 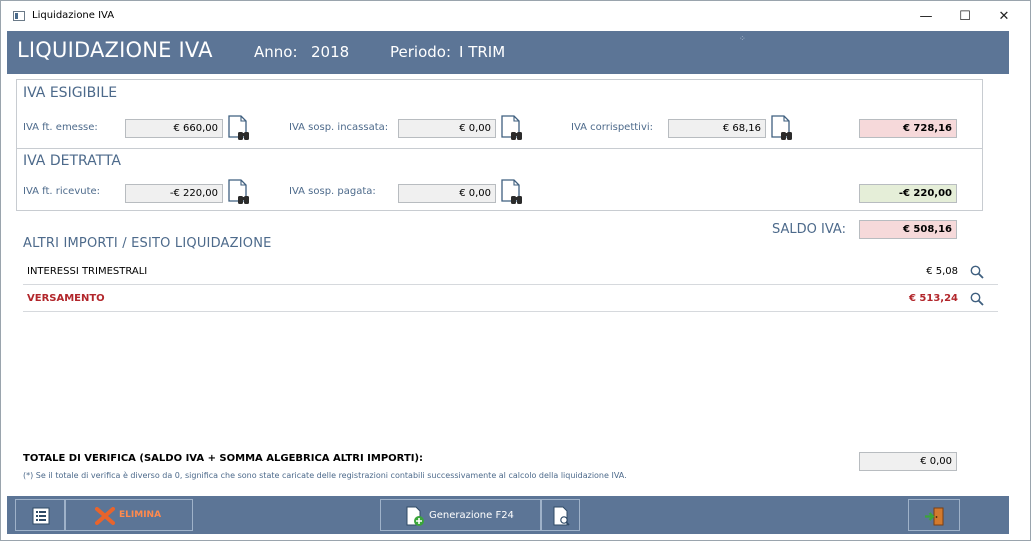 What do you see at coordinates (908, 193) in the screenshot?
I see `detratta-total: -€ 220,00` at bounding box center [908, 193].